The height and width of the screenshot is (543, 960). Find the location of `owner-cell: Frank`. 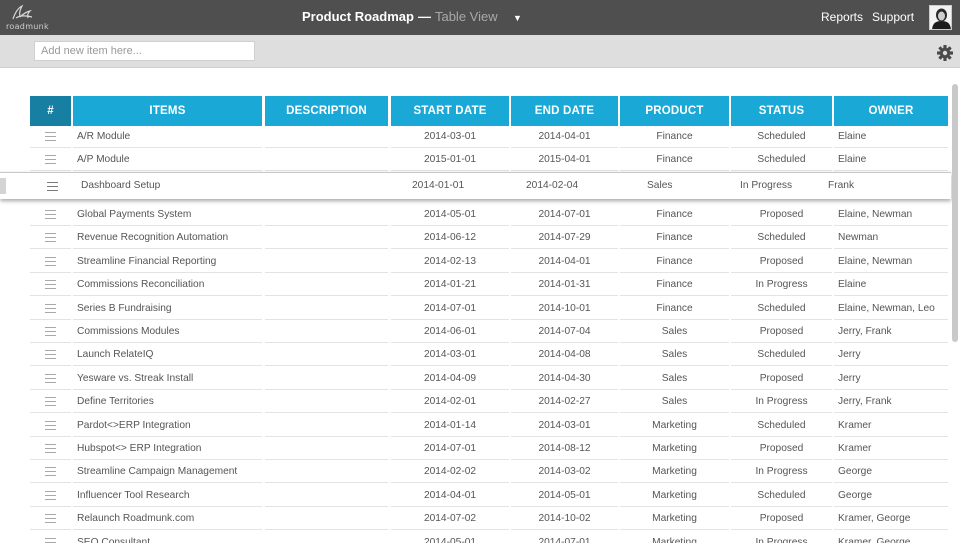

owner-cell: Frank is located at coordinates (841, 186).